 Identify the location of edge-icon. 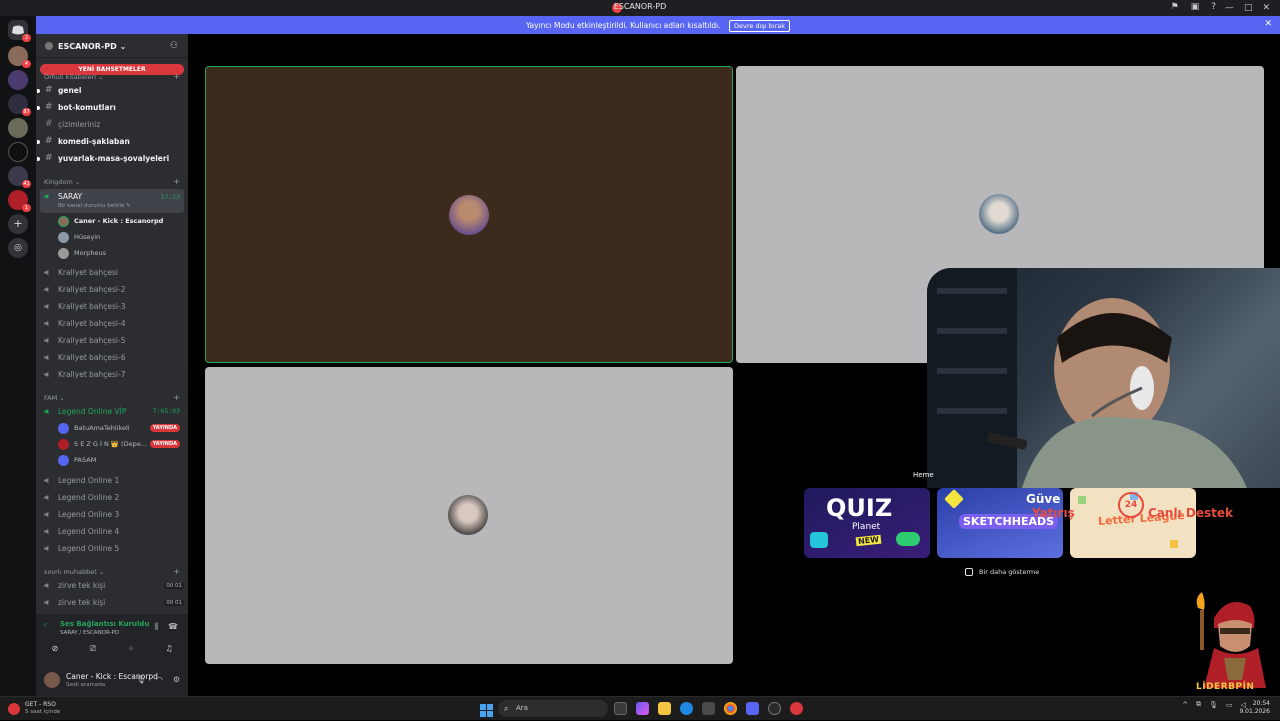
(686, 708).